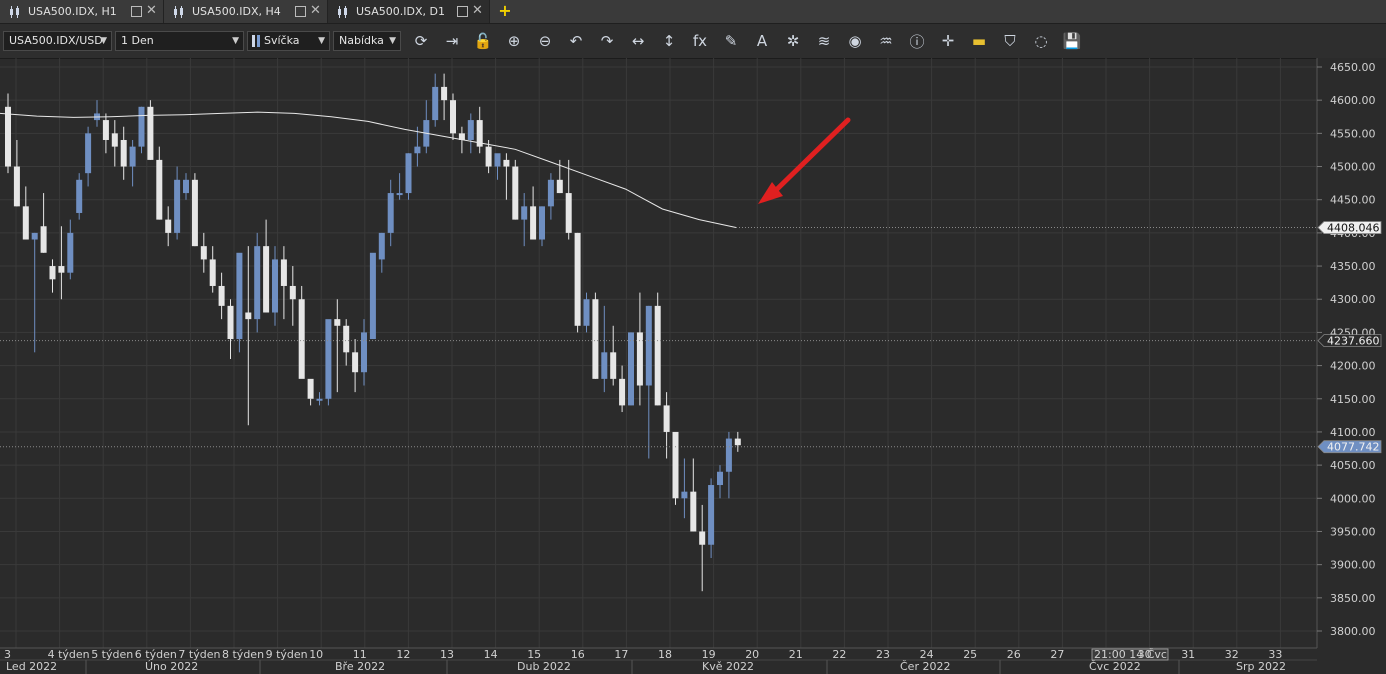 The width and height of the screenshot is (1386, 674). I want to click on color-bar-icon: ▬, so click(979, 41).